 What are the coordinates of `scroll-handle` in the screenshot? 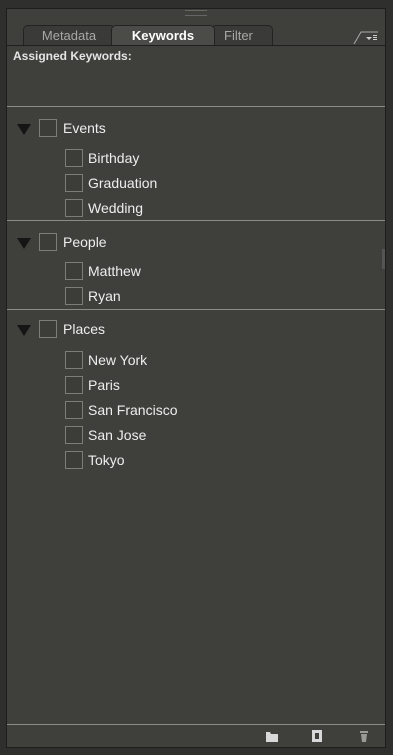 It's located at (383, 259).